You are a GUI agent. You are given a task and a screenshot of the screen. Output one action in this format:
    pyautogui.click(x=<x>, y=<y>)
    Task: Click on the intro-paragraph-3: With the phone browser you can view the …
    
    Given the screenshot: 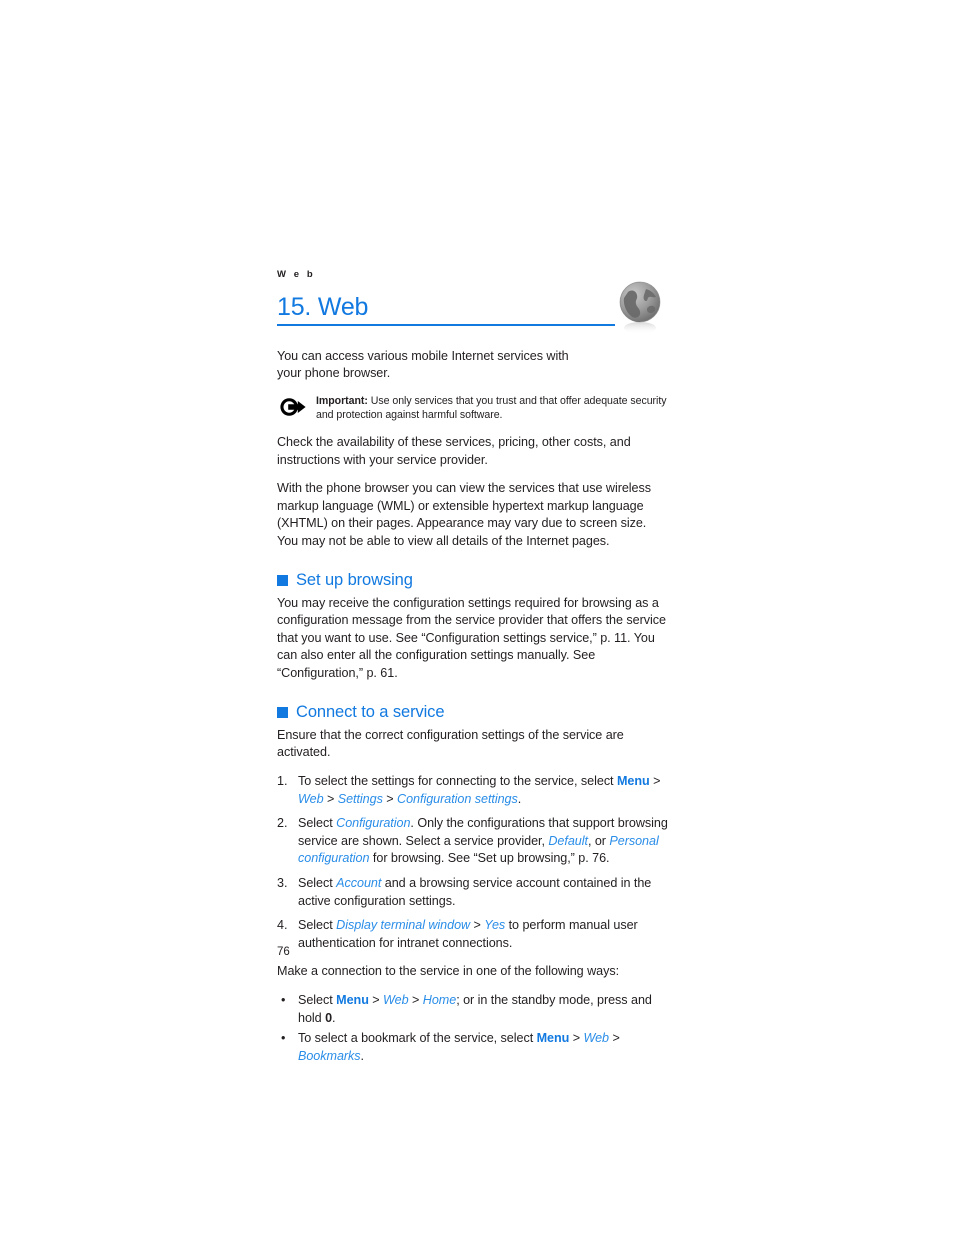 What is the action you would take?
    pyautogui.click(x=464, y=514)
    